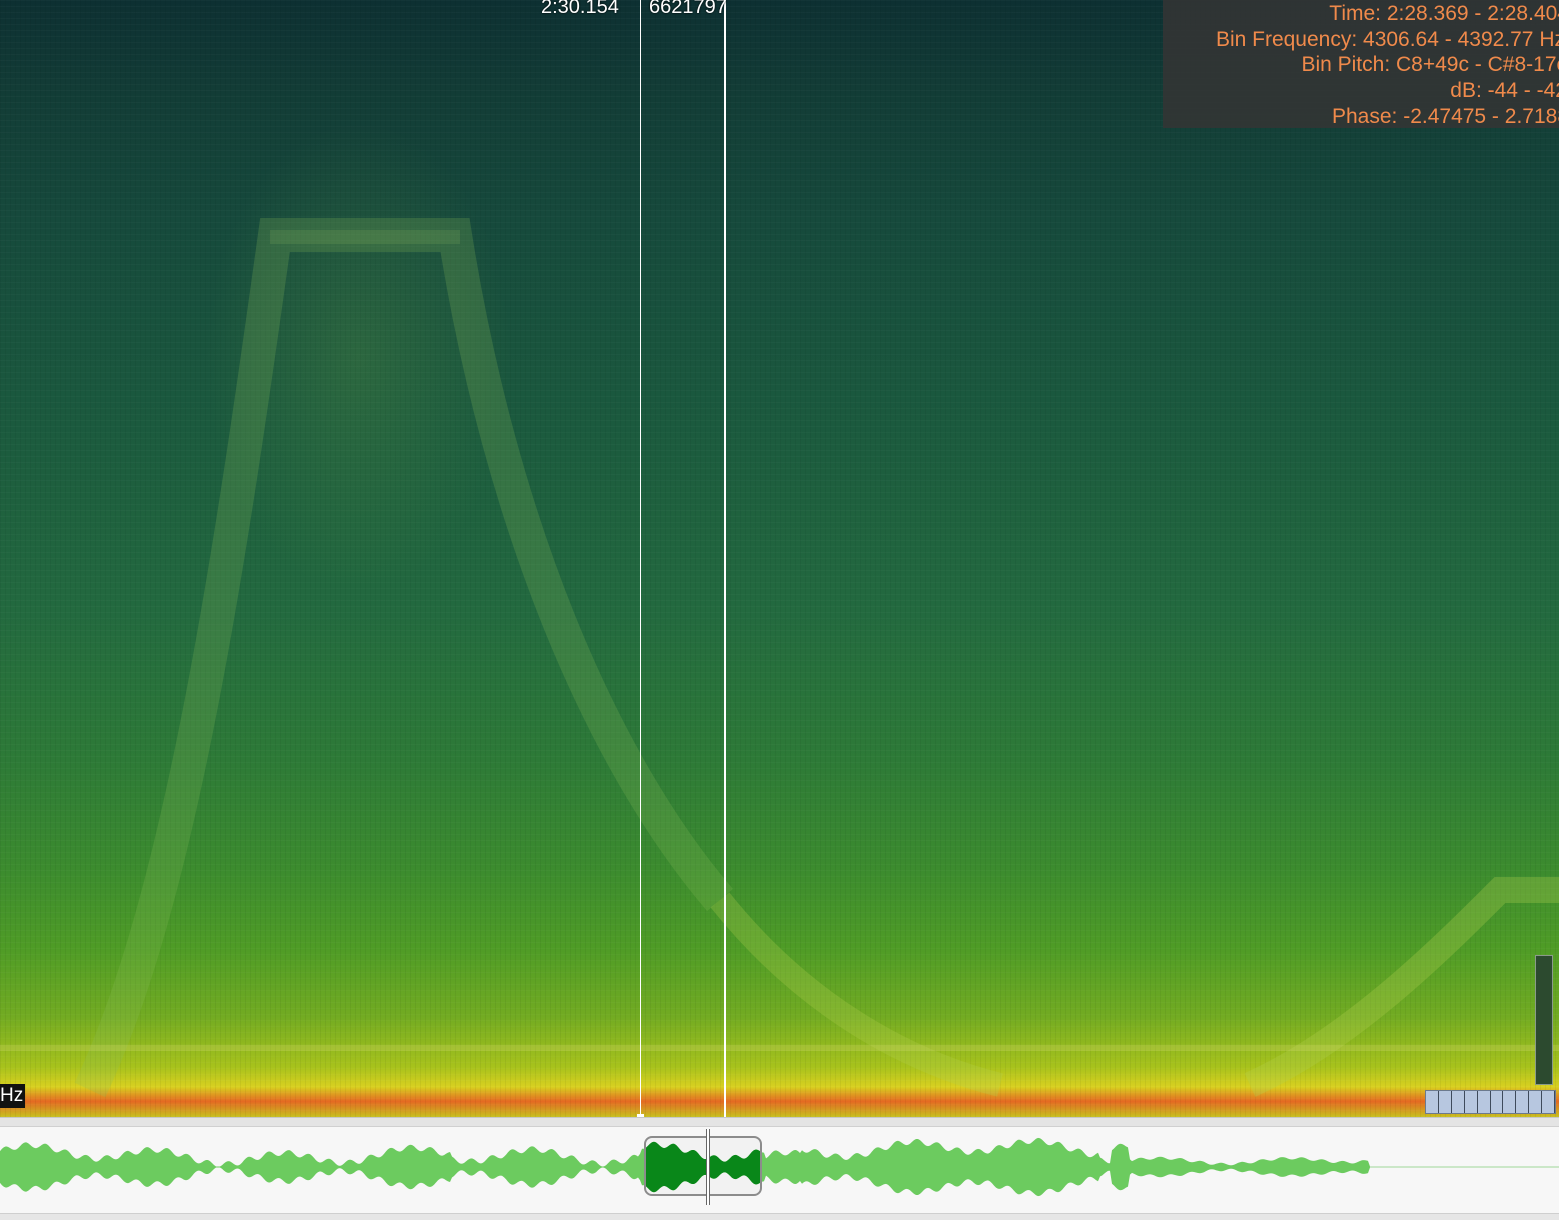 The image size is (1559, 1220). I want to click on level-meter, so click(1544, 1020).